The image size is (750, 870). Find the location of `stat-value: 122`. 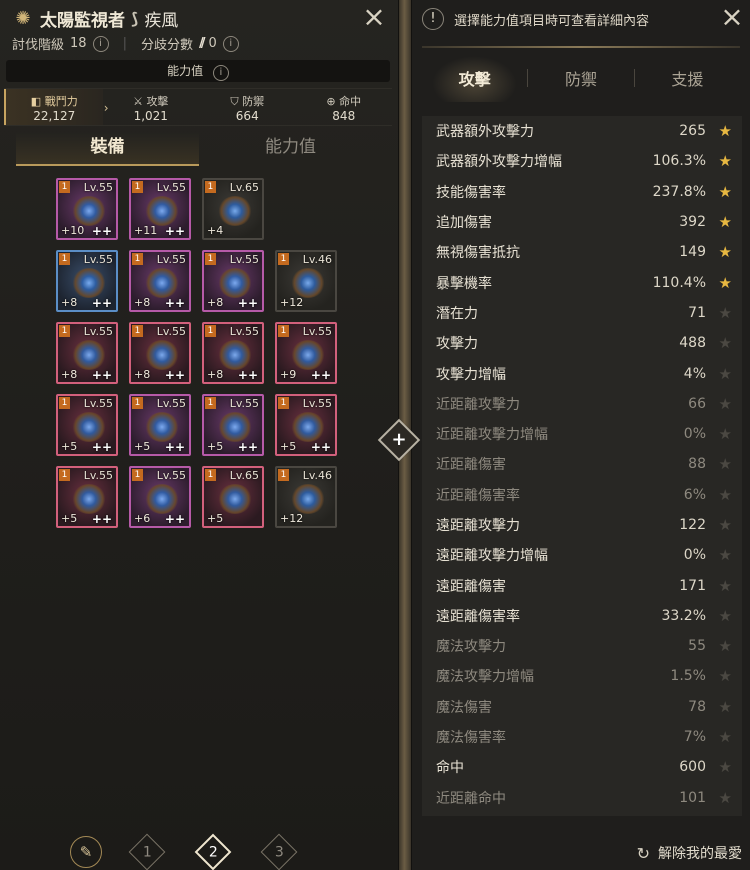

stat-value: 122 is located at coordinates (692, 525).